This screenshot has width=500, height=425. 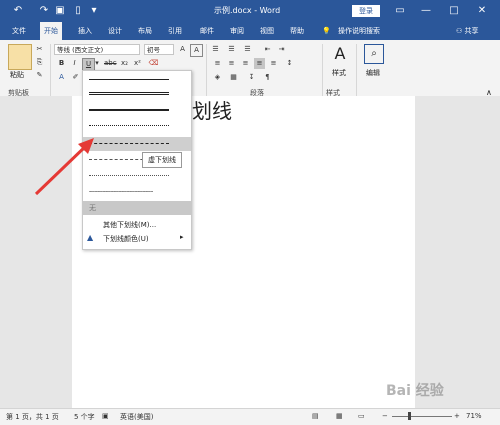 What do you see at coordinates (400, 11) in the screenshot?
I see `ribbon-display-icon: ▭` at bounding box center [400, 11].